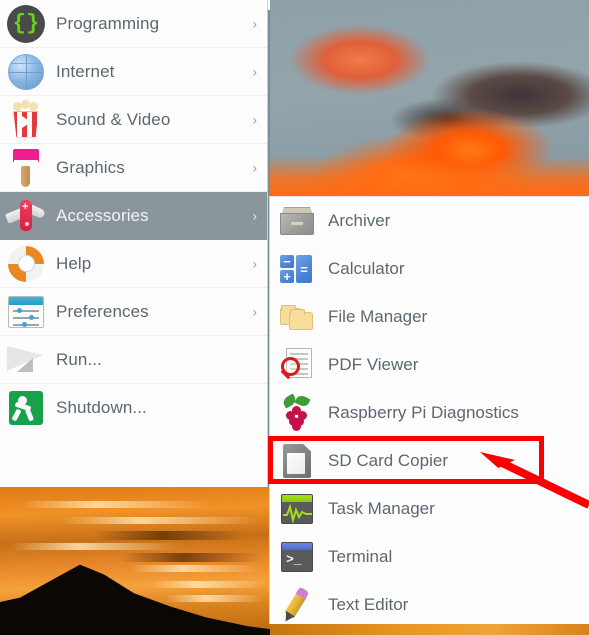 The image size is (589, 635). Describe the element at coordinates (297, 509) in the screenshot. I see `task-monitor-icon` at that location.